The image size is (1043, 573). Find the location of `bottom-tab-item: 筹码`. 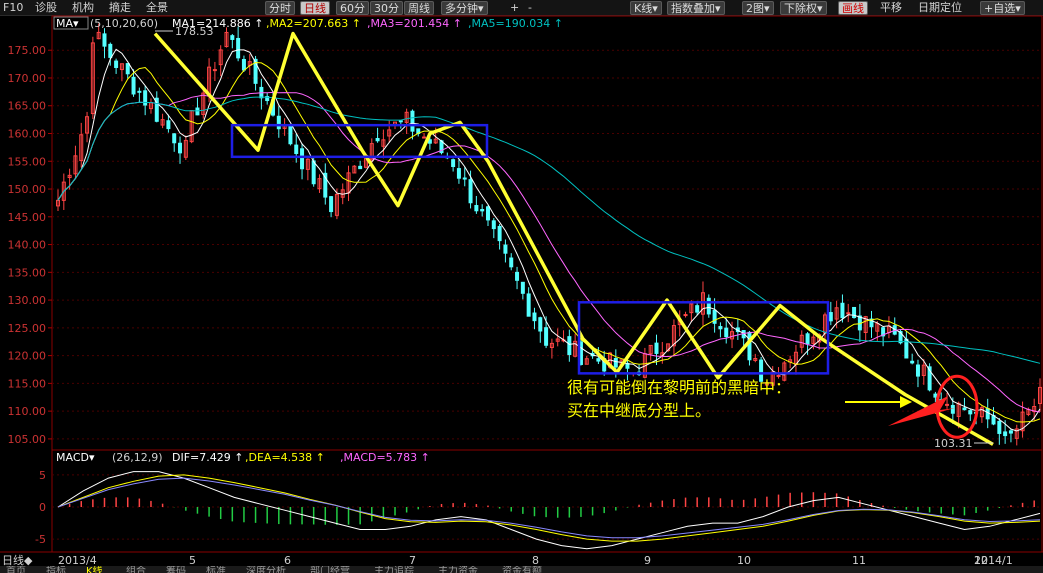

bottom-tab-item: 筹码 is located at coordinates (176, 569).